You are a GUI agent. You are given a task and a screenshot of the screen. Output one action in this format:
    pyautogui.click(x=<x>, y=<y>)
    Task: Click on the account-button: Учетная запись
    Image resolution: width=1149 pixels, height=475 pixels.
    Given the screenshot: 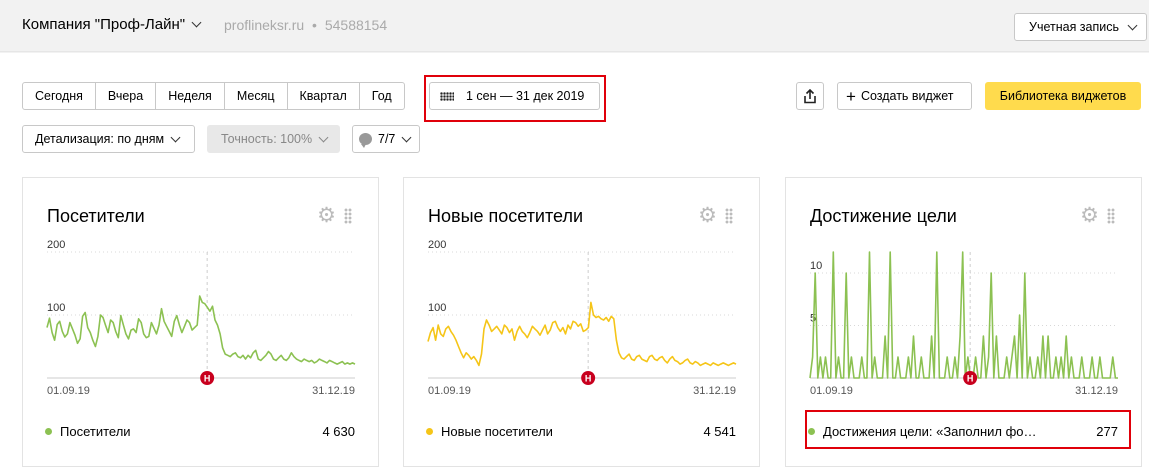 What is the action you would take?
    pyautogui.click(x=1080, y=27)
    